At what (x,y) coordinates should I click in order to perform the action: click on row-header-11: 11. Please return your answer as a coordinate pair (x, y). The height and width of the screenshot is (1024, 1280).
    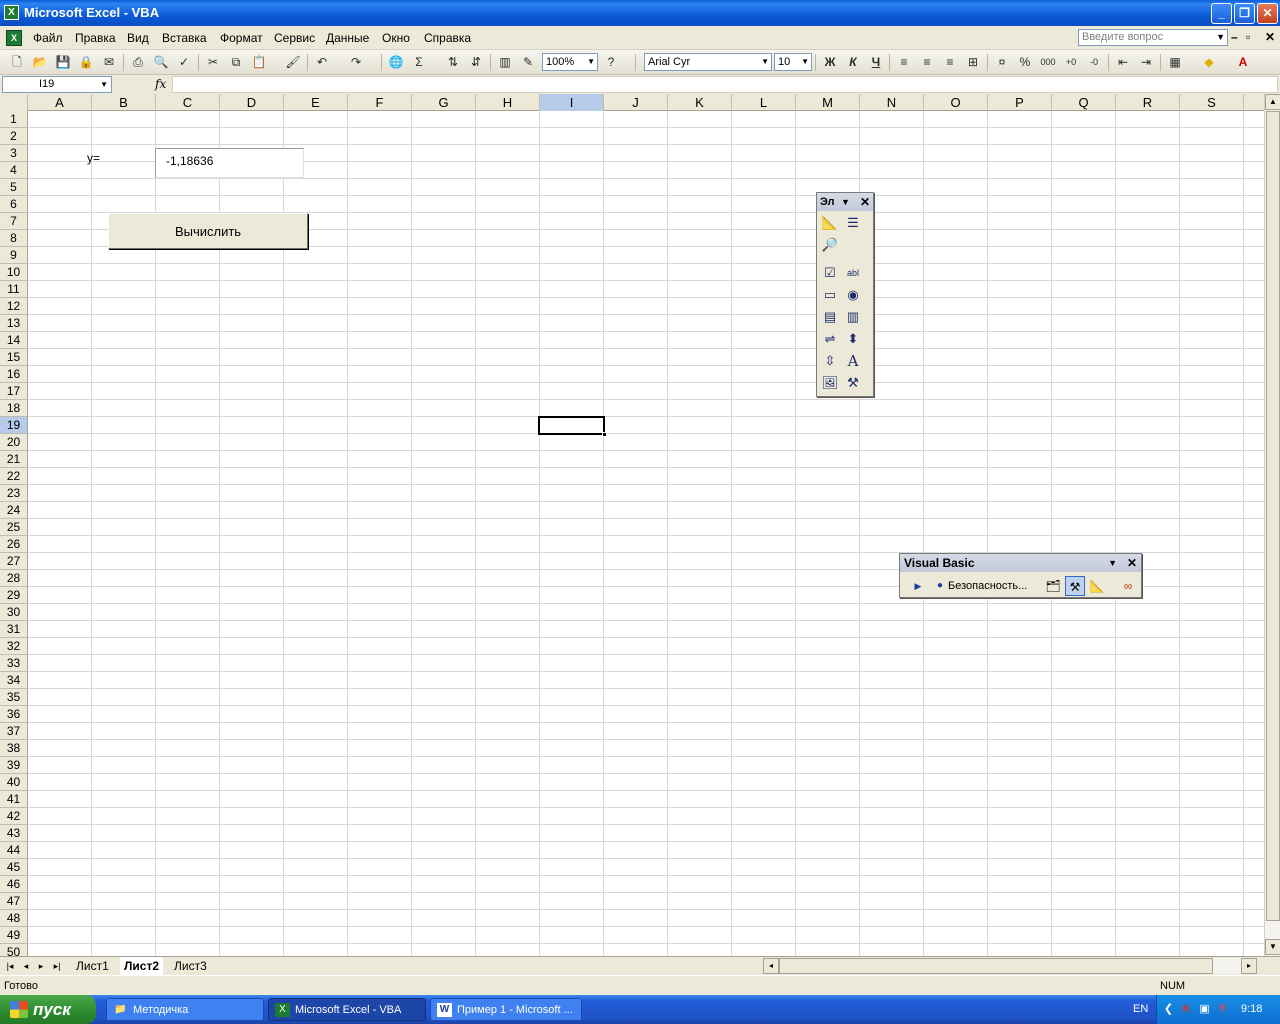
    Looking at the image, I should click on (14, 289).